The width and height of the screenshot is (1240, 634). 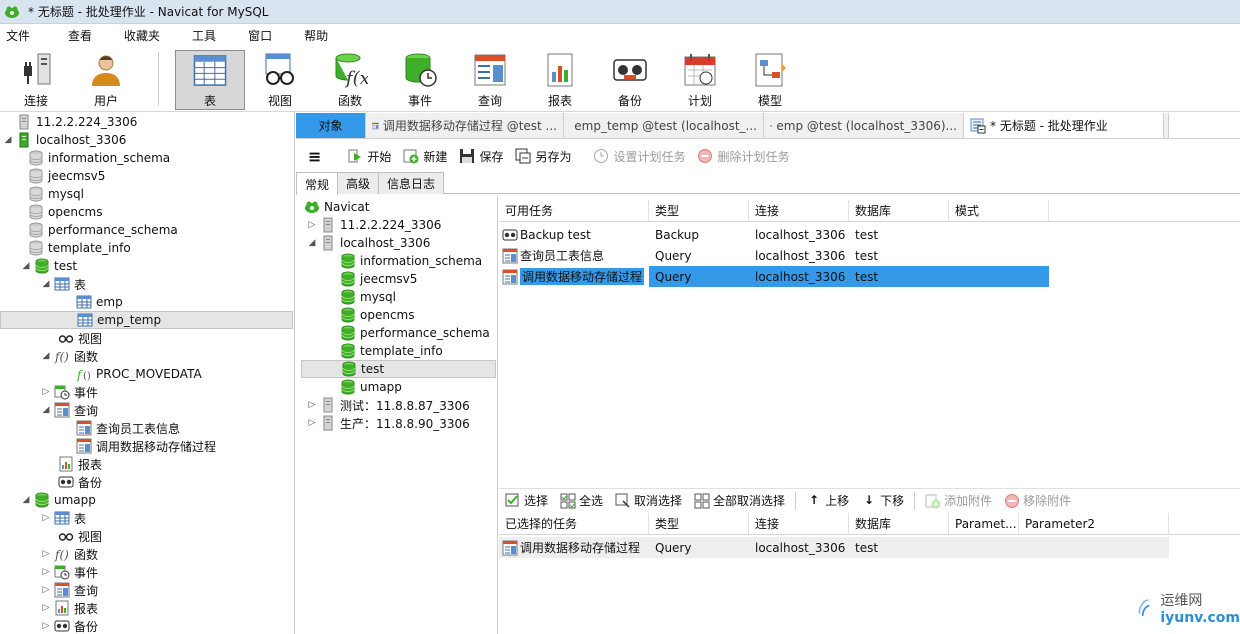 I want to click on menu-favorites: 收藏夹, so click(x=145, y=35).